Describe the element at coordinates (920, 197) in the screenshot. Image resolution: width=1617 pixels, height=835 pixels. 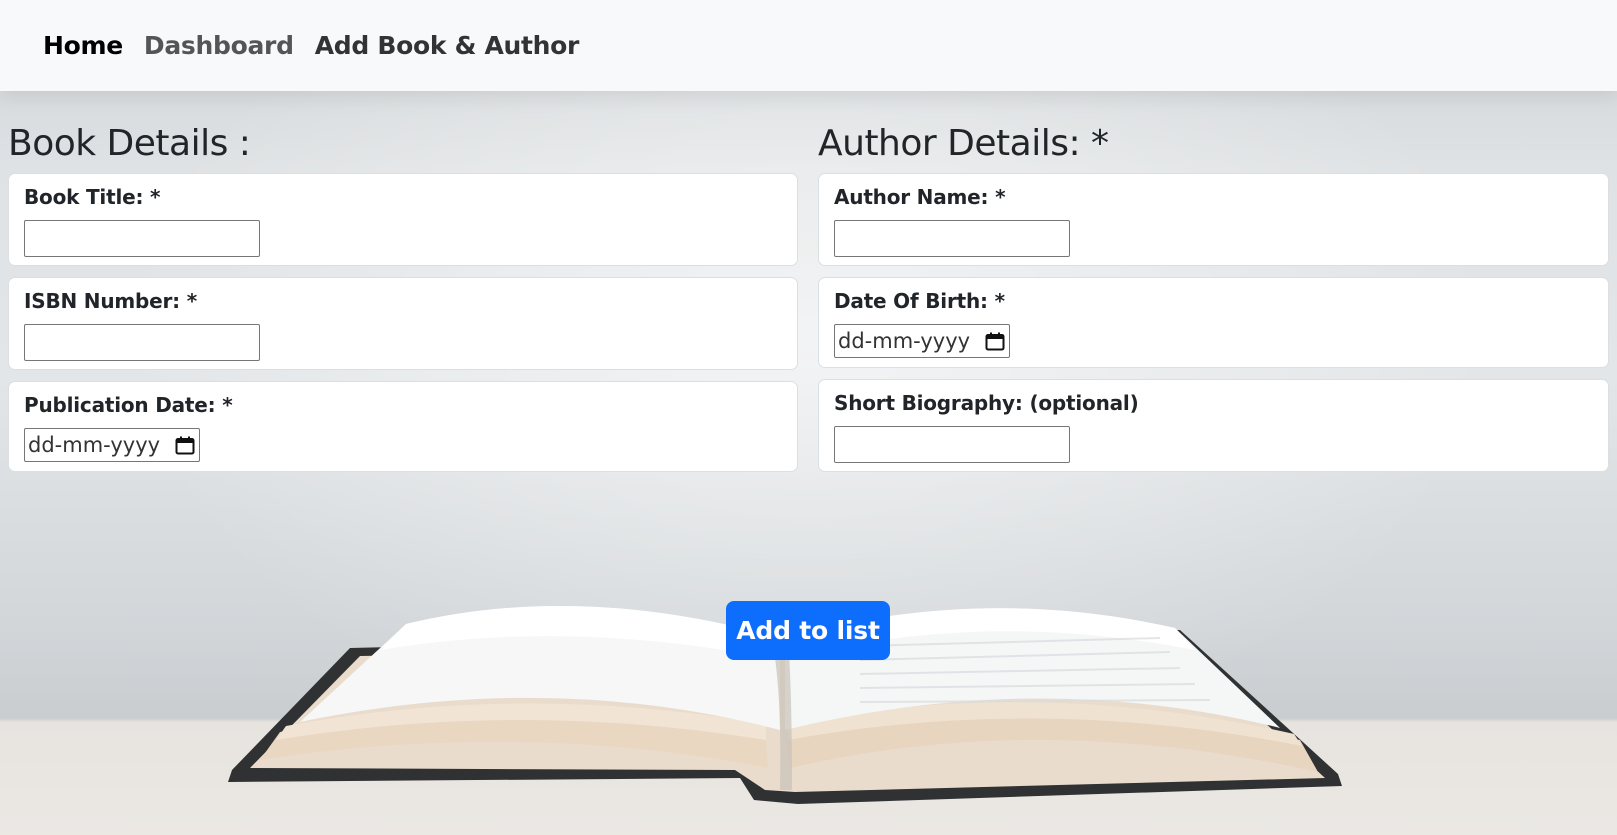
I see `author-name-label: Author Name: *` at that location.